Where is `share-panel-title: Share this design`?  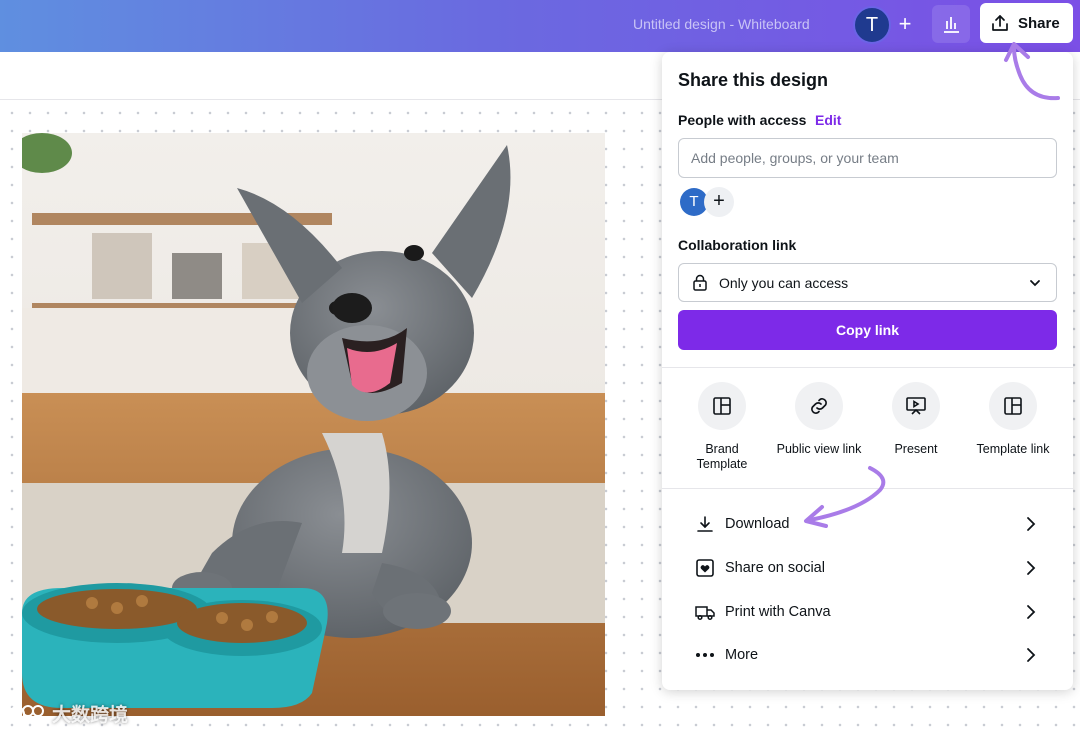 share-panel-title: Share this design is located at coordinates (753, 80).